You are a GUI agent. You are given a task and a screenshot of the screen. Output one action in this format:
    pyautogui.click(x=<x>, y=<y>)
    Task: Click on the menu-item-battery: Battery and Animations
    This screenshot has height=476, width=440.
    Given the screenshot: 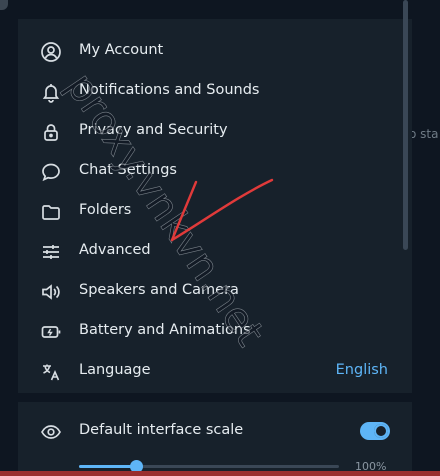 What is the action you would take?
    pyautogui.click(x=208, y=331)
    